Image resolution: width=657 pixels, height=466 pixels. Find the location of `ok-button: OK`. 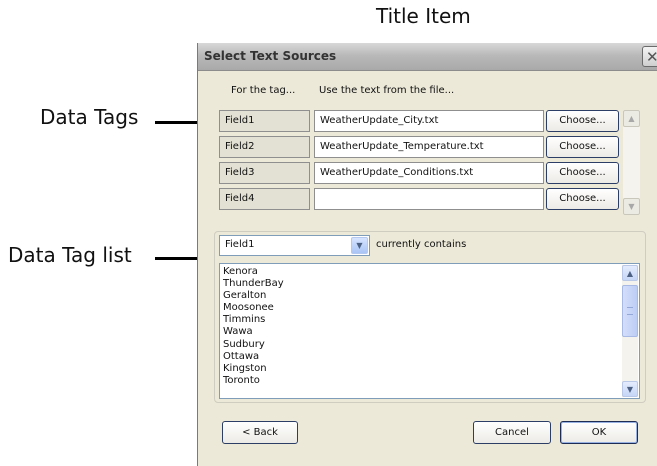

ok-button: OK is located at coordinates (599, 432).